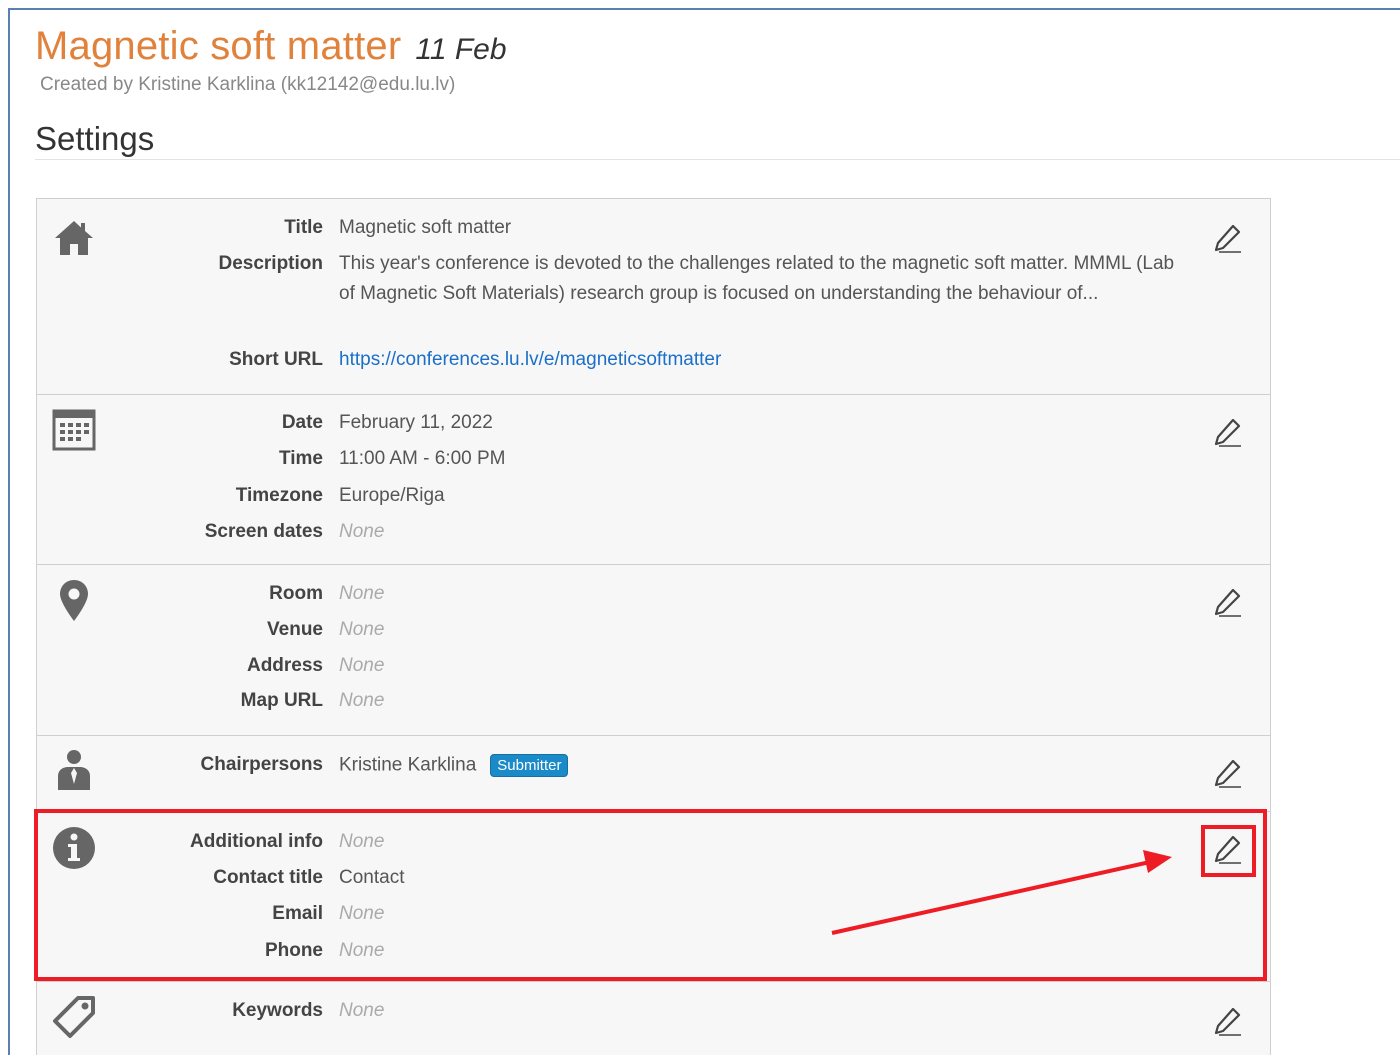  I want to click on settings-heading: Settings, so click(95, 138).